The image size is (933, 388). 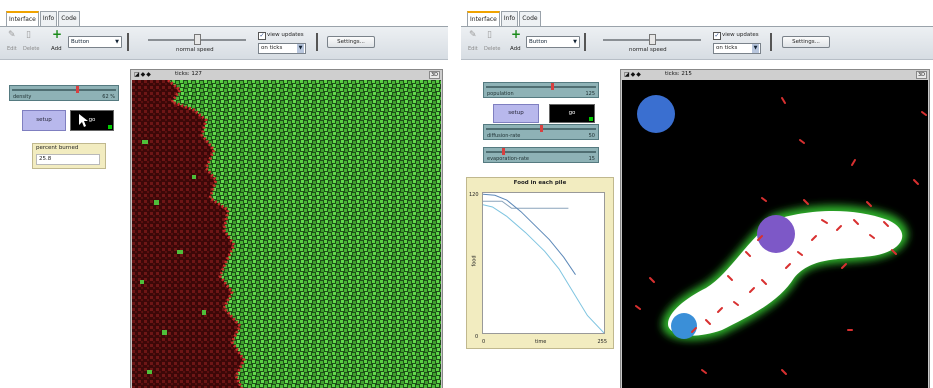 What do you see at coordinates (678, 74) in the screenshot?
I see `ticks-counter: ticks: 215` at bounding box center [678, 74].